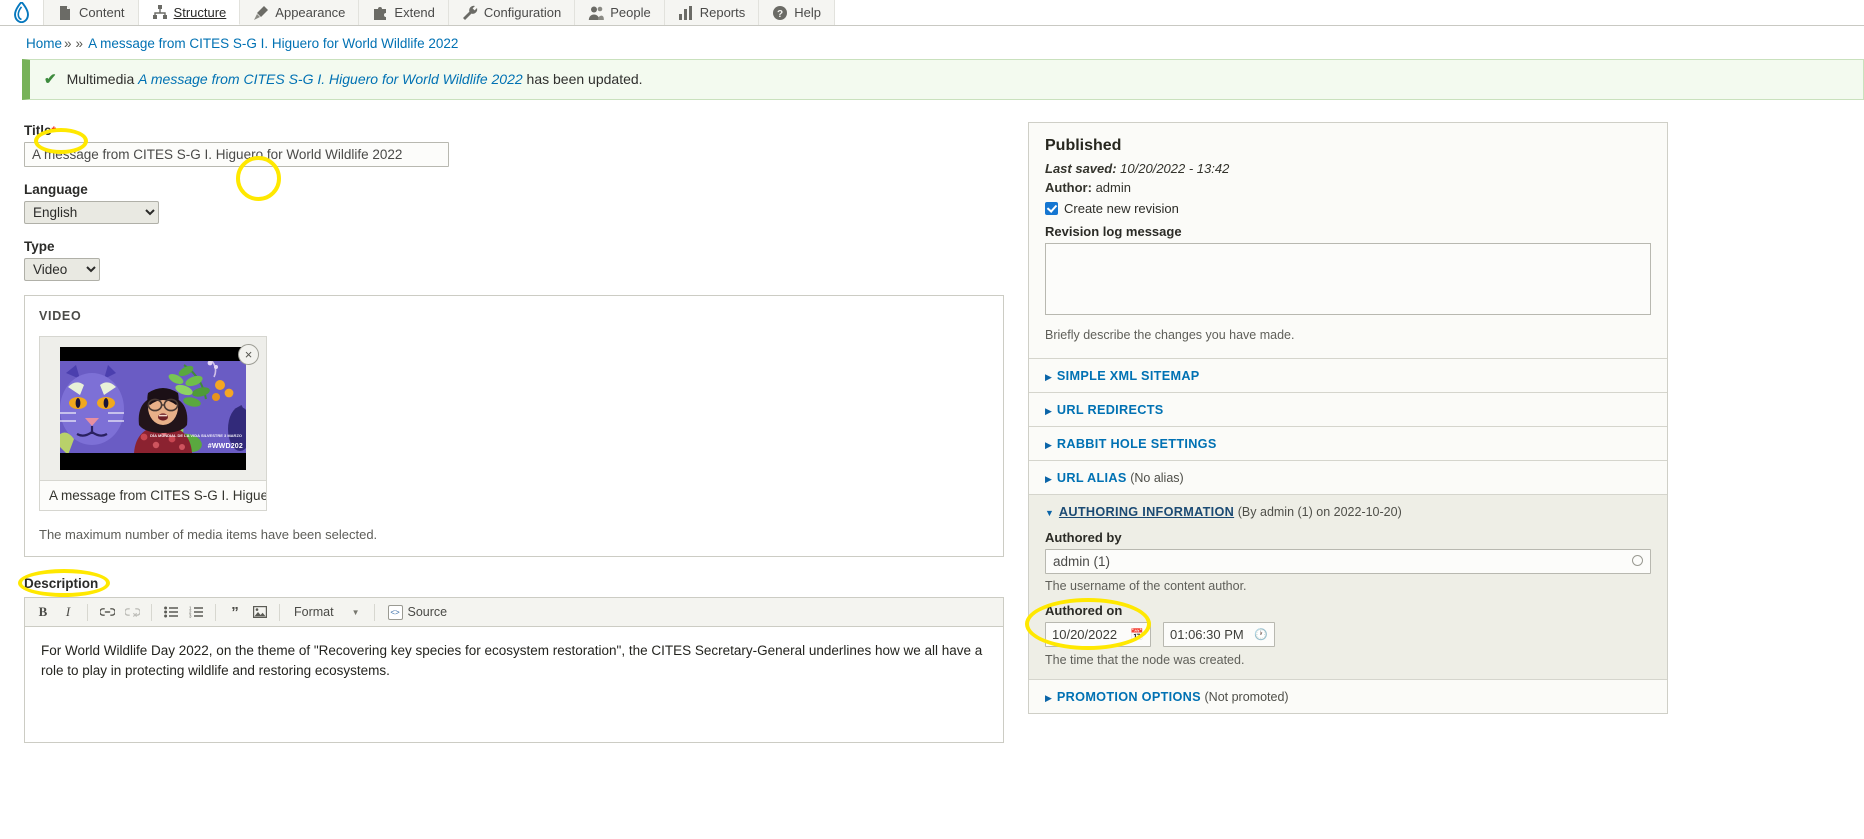  Describe the element at coordinates (44, 43) in the screenshot. I see `breadcrumb-home-link: Home` at that location.